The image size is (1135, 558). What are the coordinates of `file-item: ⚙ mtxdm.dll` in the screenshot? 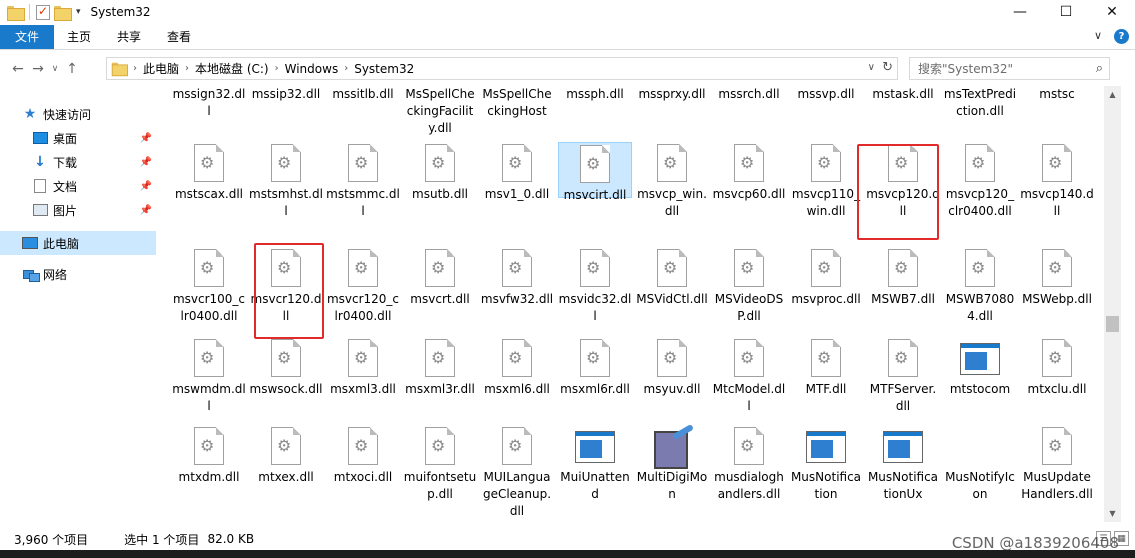 It's located at (209, 456).